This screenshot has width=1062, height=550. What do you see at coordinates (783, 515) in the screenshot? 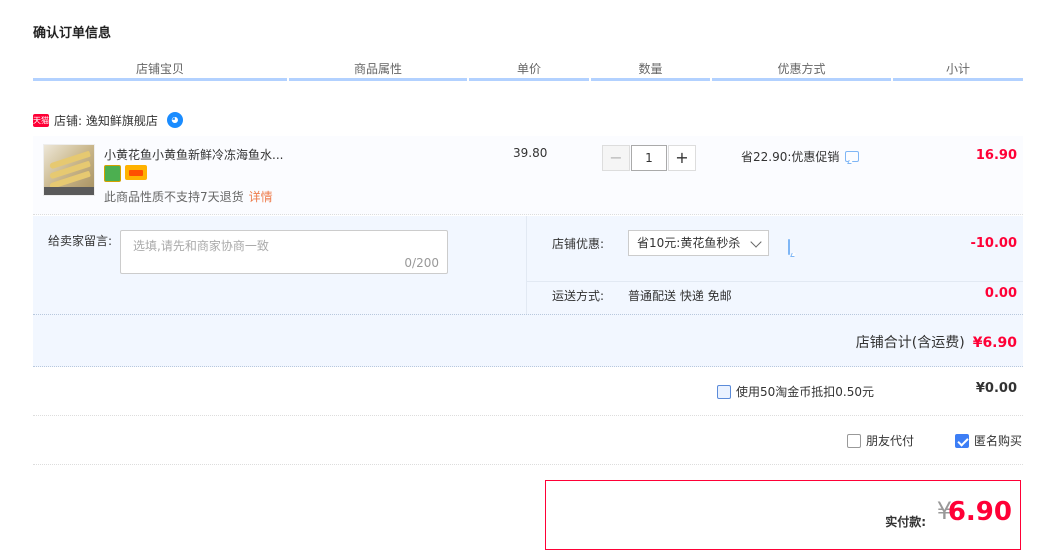
I see `payment-summary-box: 实付款: ¥ 6.90` at bounding box center [783, 515].